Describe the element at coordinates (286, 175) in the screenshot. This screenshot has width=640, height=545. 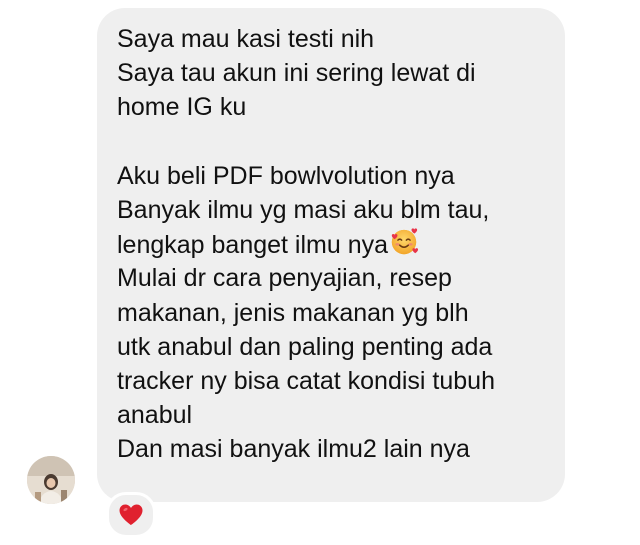
I see `message-line-5: Aku beli PDF bowlvolution nya` at that location.